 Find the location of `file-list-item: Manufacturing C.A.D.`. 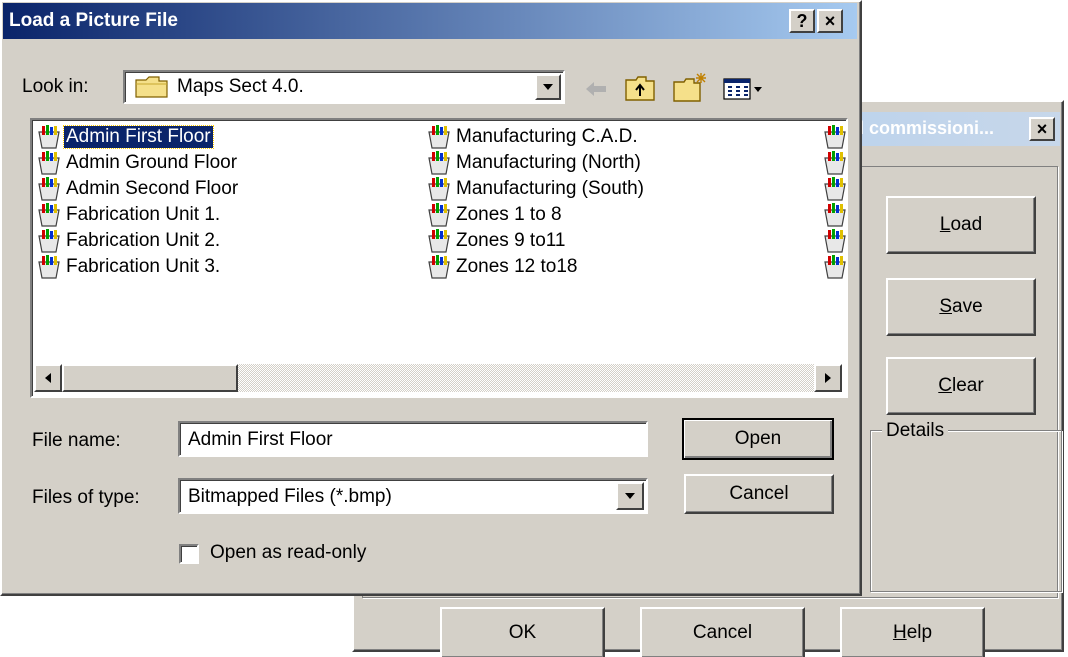

file-list-item: Manufacturing C.A.D. is located at coordinates (533, 137).